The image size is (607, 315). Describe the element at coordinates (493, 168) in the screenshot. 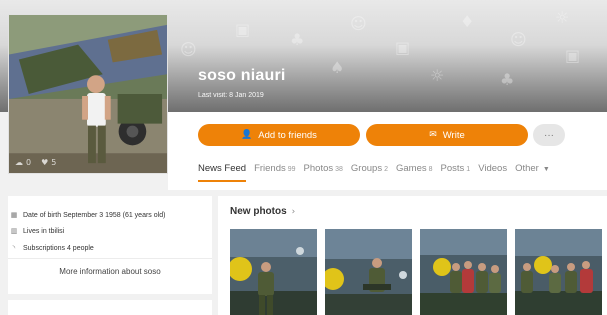

I see `tab-label: Videos` at that location.